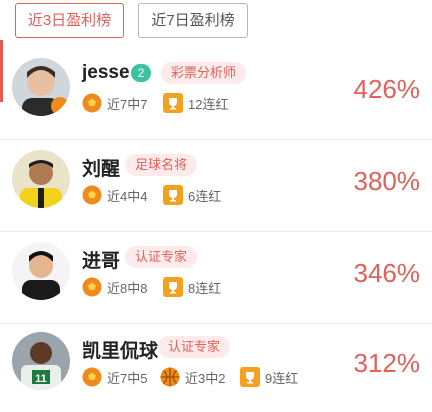 This screenshot has height=412, width=432. I want to click on profit-rate: 312%, so click(387, 363).